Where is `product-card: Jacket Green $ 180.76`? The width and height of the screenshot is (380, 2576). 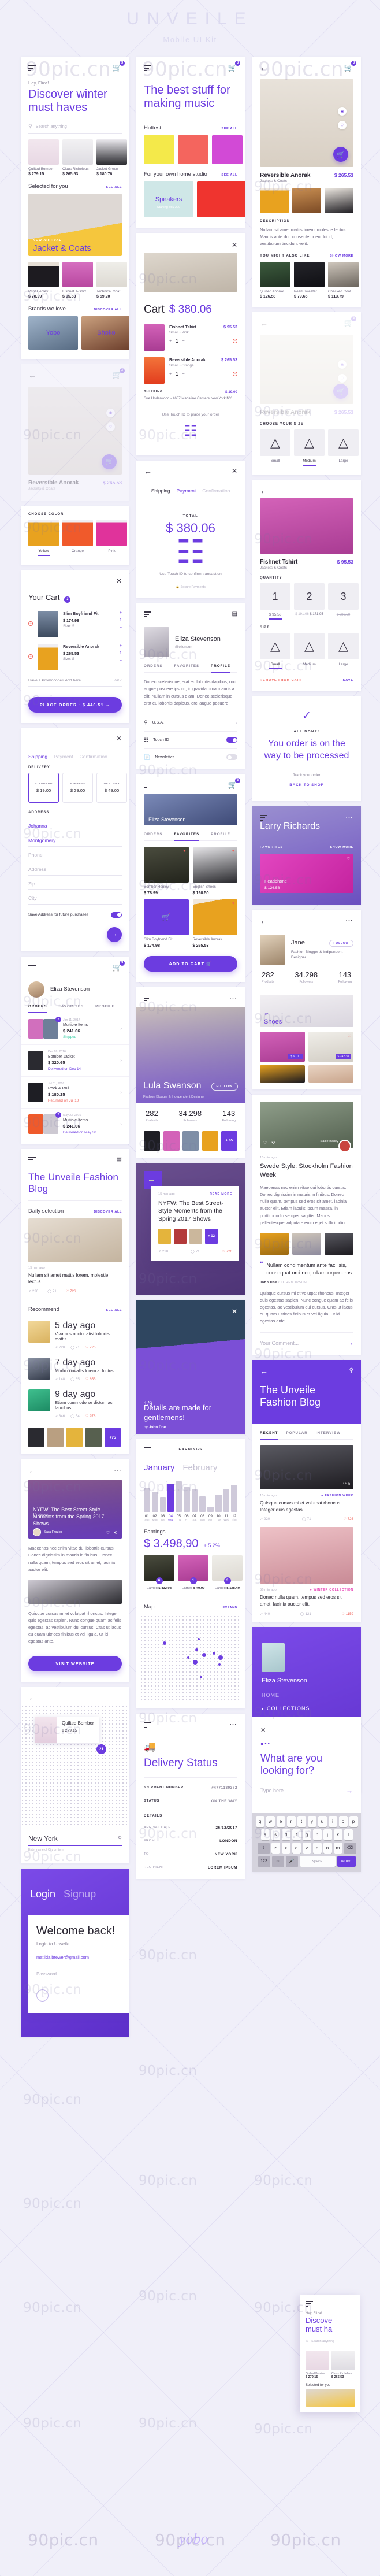 product-card: Jacket Green $ 180.76 is located at coordinates (112, 157).